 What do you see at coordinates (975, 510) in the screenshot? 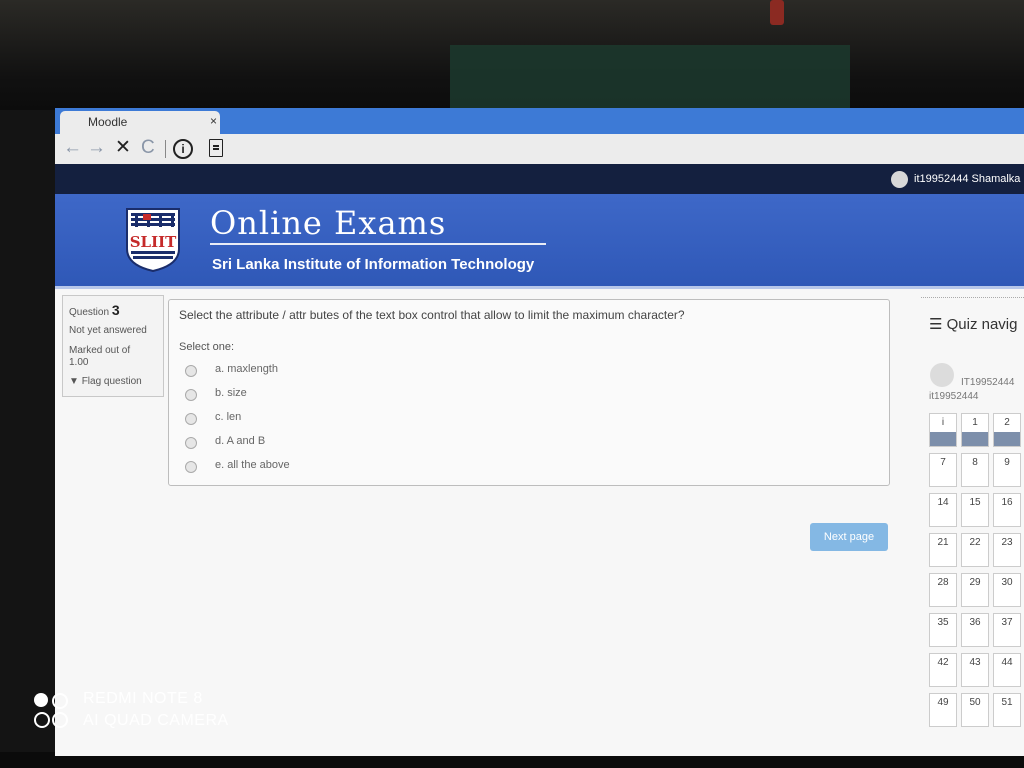
I see `quiz-nav-button-15: 15` at bounding box center [975, 510].